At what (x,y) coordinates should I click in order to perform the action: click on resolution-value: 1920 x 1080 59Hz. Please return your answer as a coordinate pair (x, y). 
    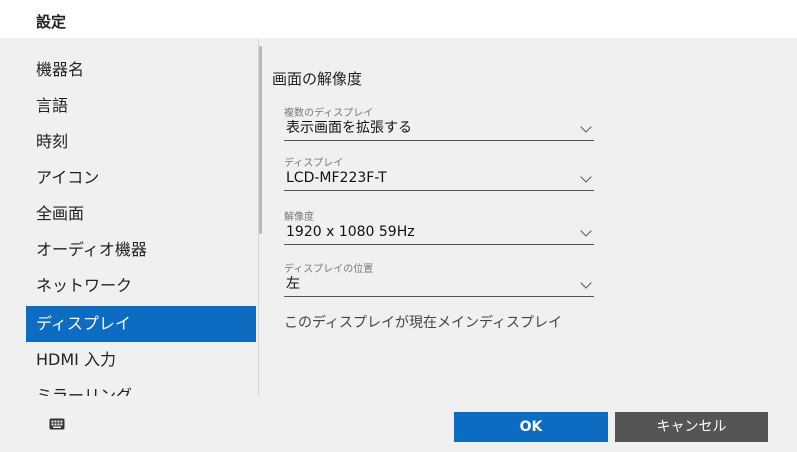
    Looking at the image, I should click on (350, 232).